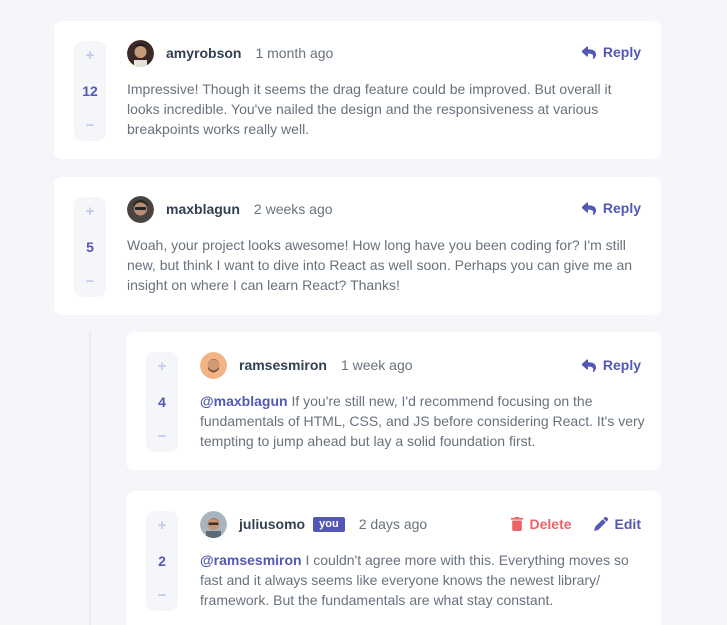 This screenshot has height=625, width=727. I want to click on you-badge: you, so click(329, 524).